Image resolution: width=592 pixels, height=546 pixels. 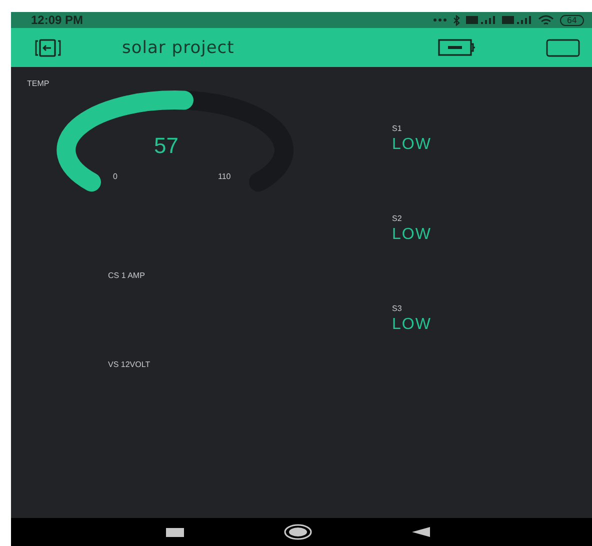 I want to click on dots-icon, so click(x=439, y=20).